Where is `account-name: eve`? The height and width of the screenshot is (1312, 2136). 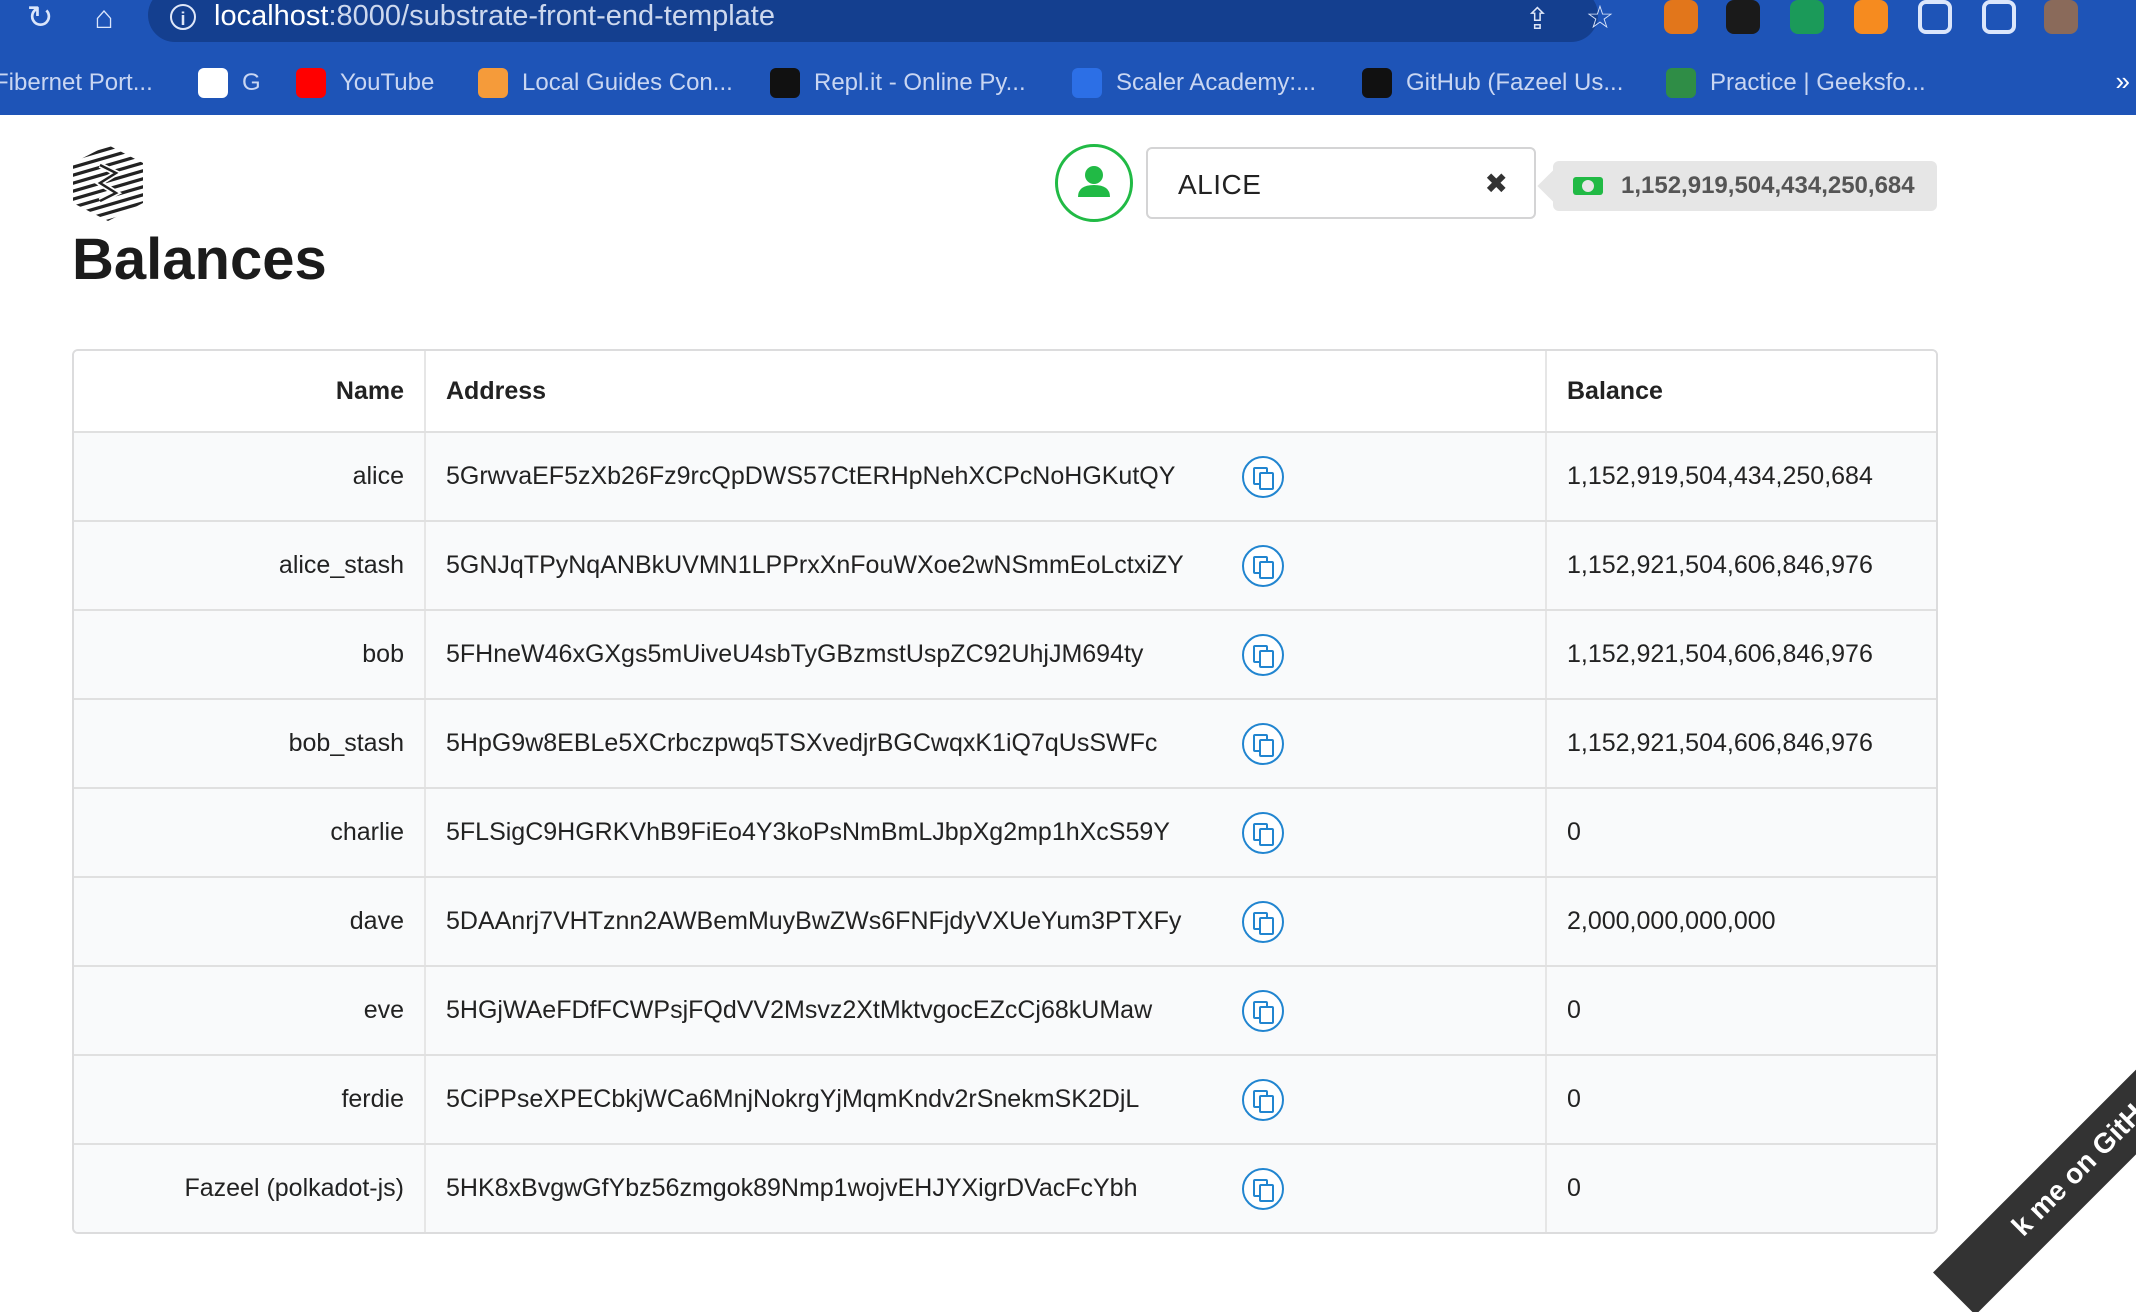
account-name: eve is located at coordinates (250, 1011).